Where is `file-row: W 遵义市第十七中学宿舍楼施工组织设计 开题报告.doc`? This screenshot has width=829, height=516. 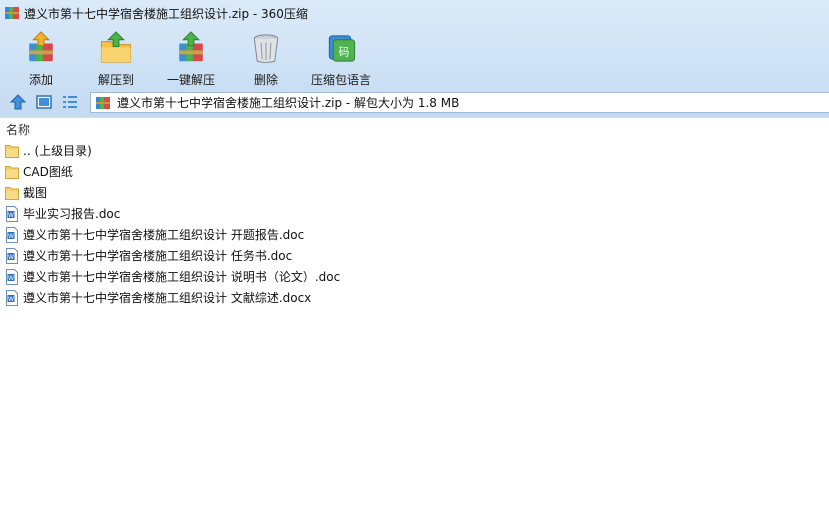 file-row: W 遵义市第十七中学宿舍楼施工组织设计 开题报告.doc is located at coordinates (414, 234).